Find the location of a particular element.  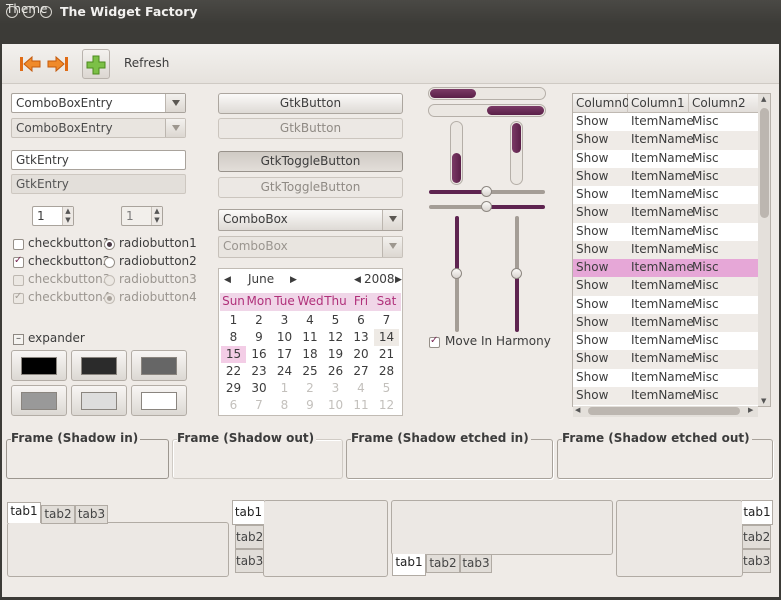

calendar-day: 14 is located at coordinates (386, 337).